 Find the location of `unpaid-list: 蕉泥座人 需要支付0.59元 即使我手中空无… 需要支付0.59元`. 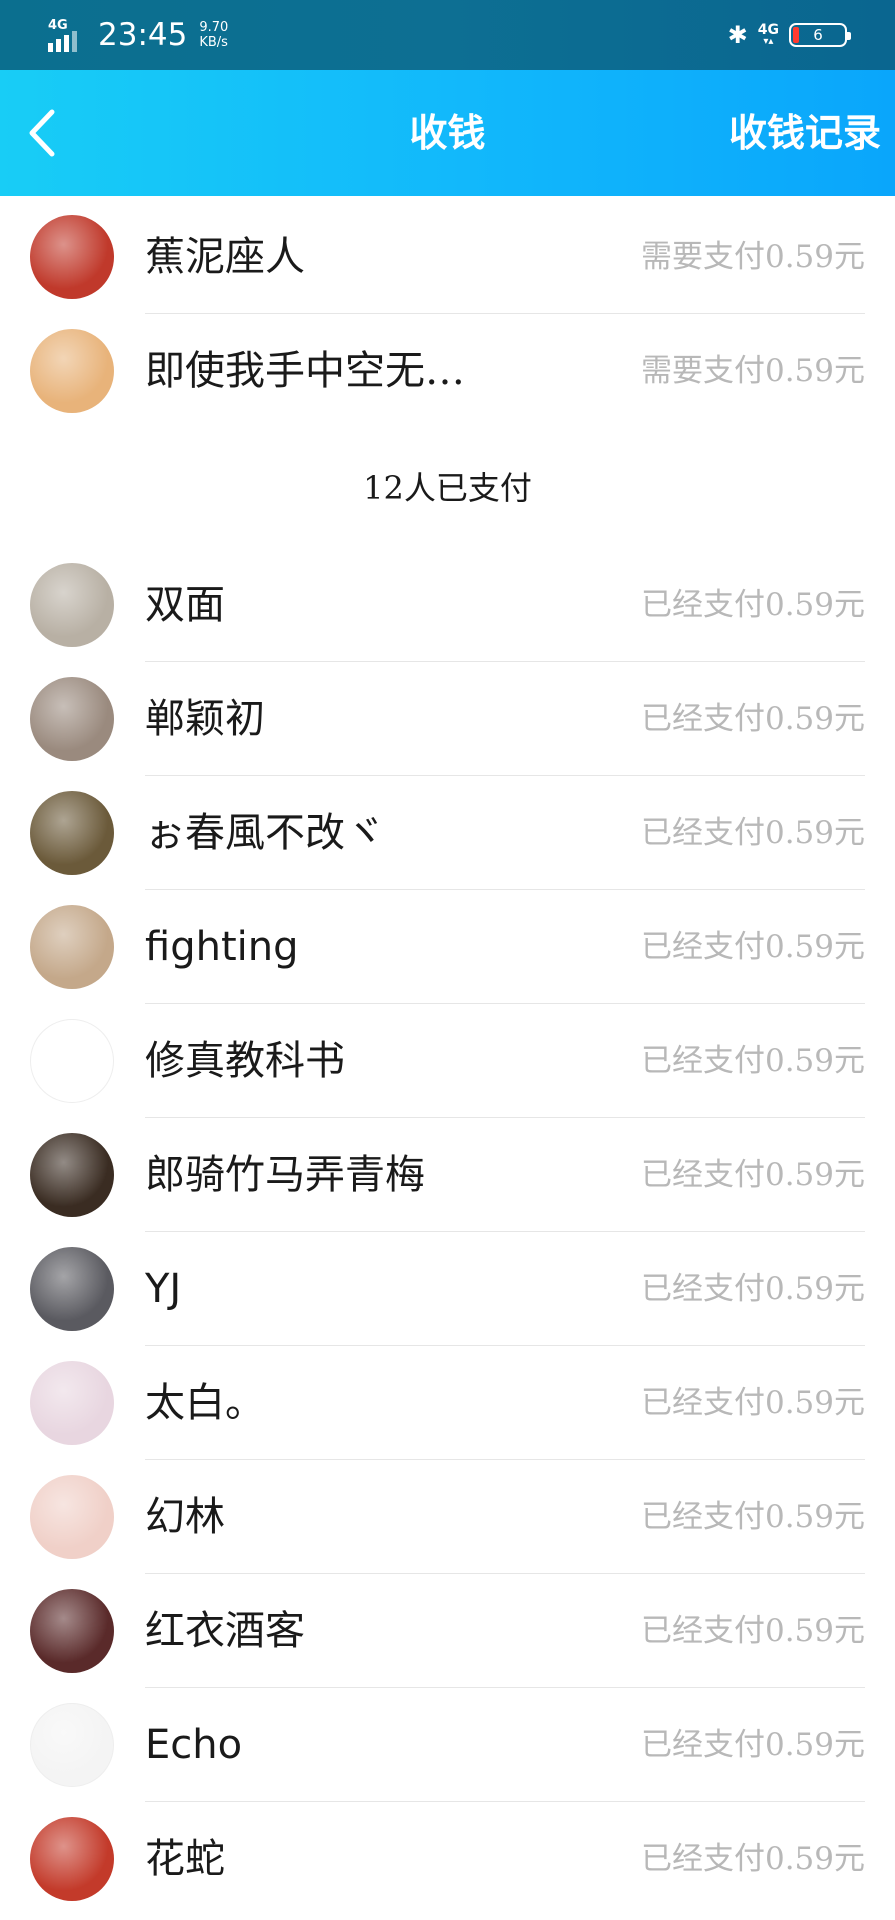

unpaid-list: 蕉泥座人 需要支付0.59元 即使我手中空无… 需要支付0.59元 is located at coordinates (447, 314).